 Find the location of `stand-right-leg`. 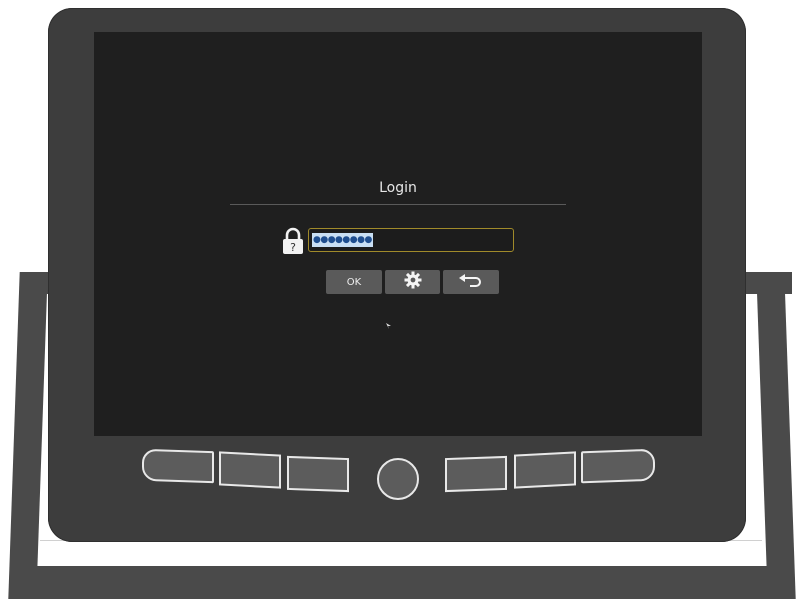

stand-right-leg is located at coordinates (776, 435).